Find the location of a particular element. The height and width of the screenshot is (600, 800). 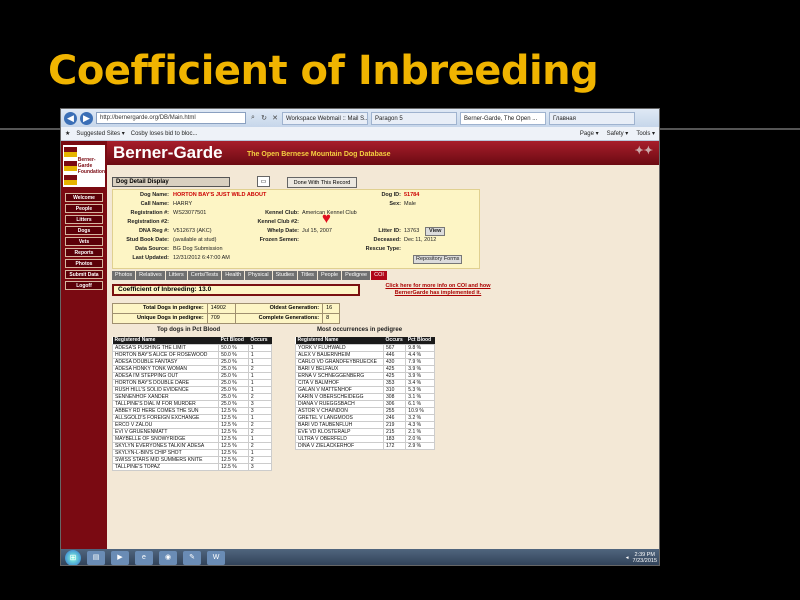

app-icon: ◉ is located at coordinates (168, 558).